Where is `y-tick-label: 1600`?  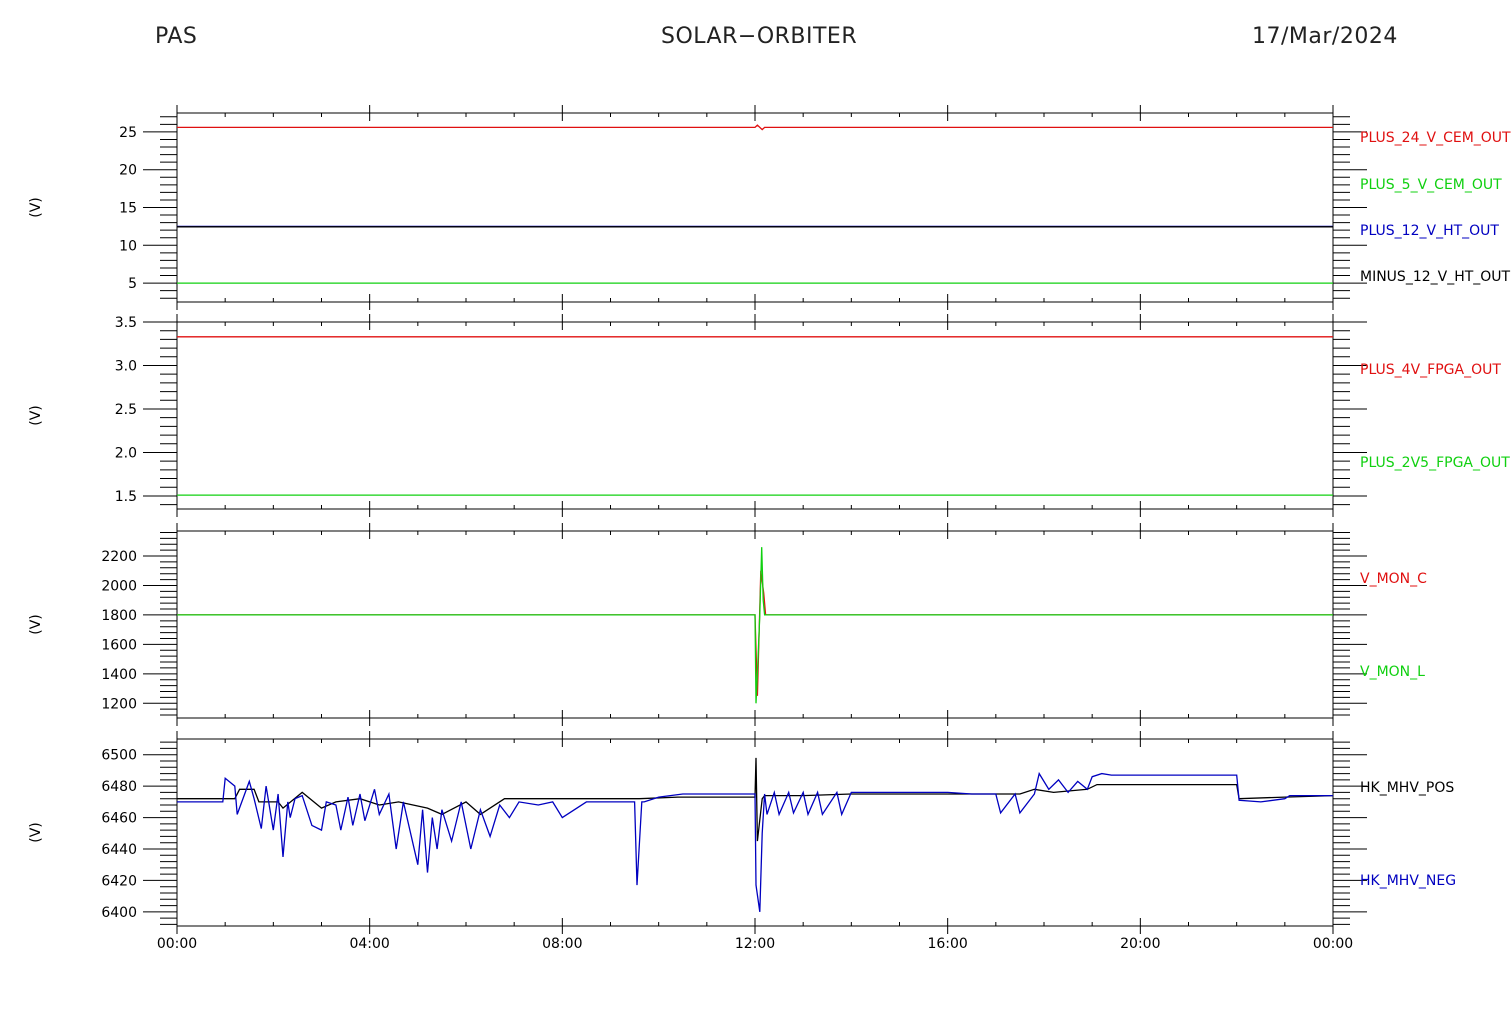
y-tick-label: 1600 is located at coordinates (119, 645).